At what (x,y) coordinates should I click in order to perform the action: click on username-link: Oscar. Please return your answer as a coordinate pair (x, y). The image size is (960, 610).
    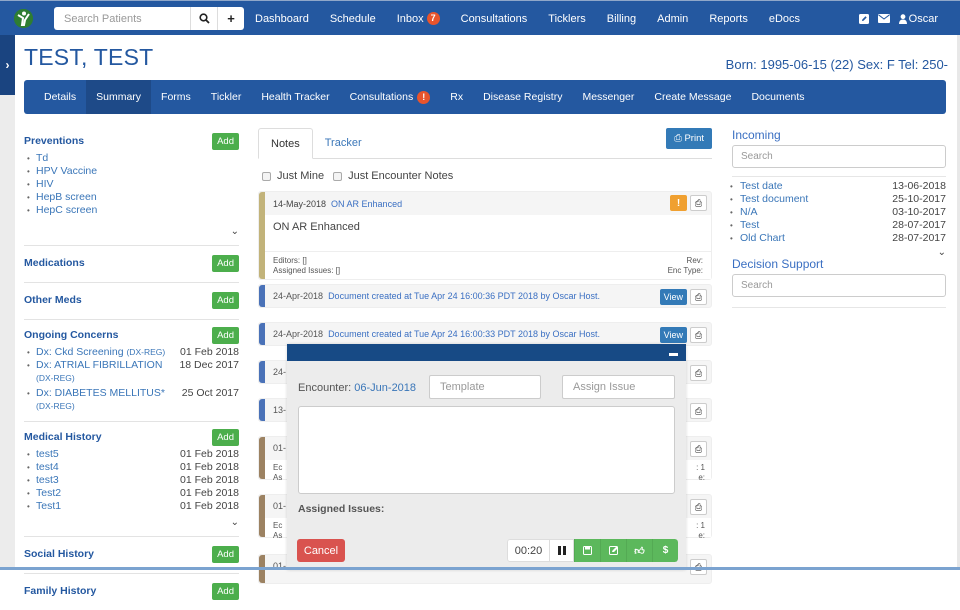
    Looking at the image, I should click on (923, 19).